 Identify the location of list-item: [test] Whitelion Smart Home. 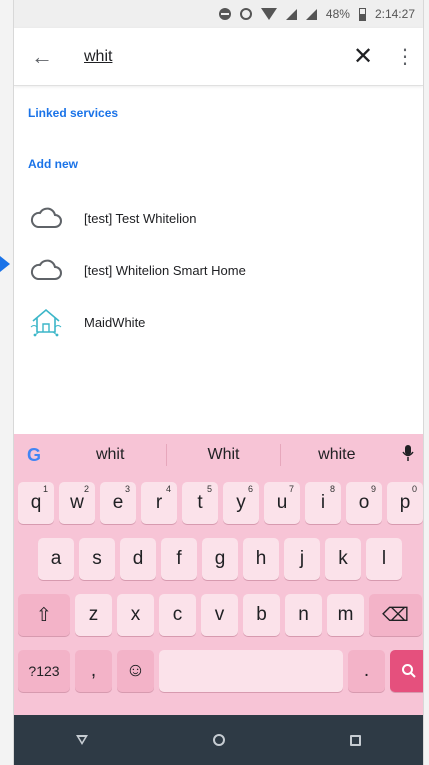
(218, 270).